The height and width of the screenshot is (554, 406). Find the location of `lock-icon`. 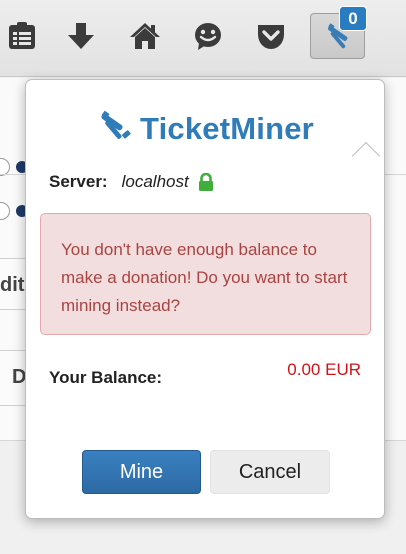

lock-icon is located at coordinates (206, 182).